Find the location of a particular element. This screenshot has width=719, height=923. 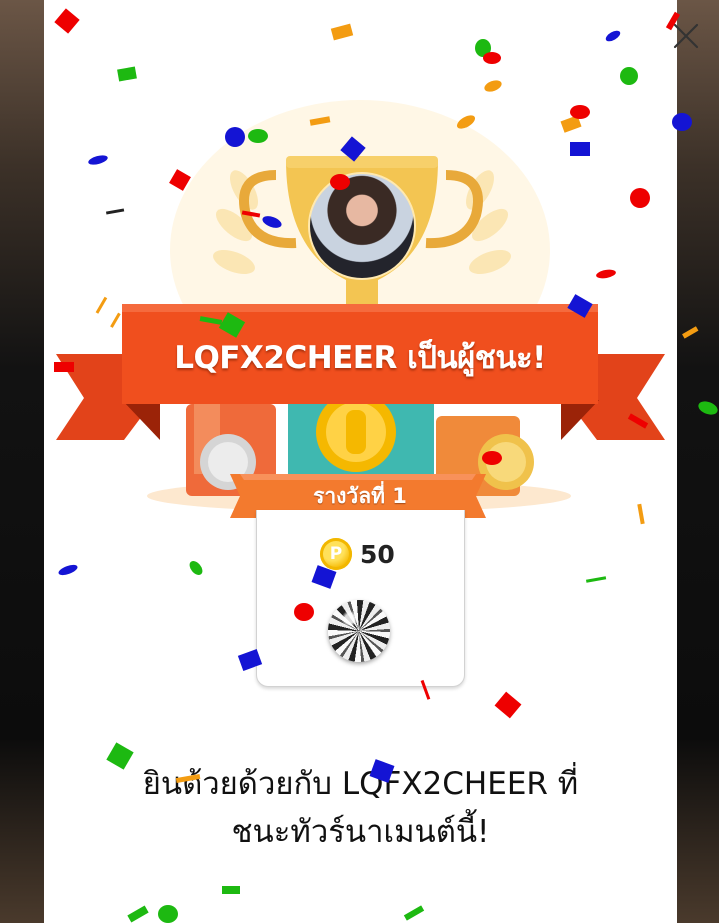

winner-banner-text: LQFX2CHEER เป็นผู้ชนะ! is located at coordinates (360, 358).